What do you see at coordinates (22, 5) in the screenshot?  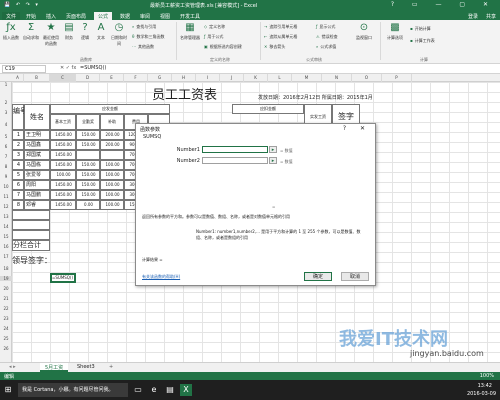 I see `quick-access-toolbar: 💾 ↶ ↷ ▾` at bounding box center [22, 5].